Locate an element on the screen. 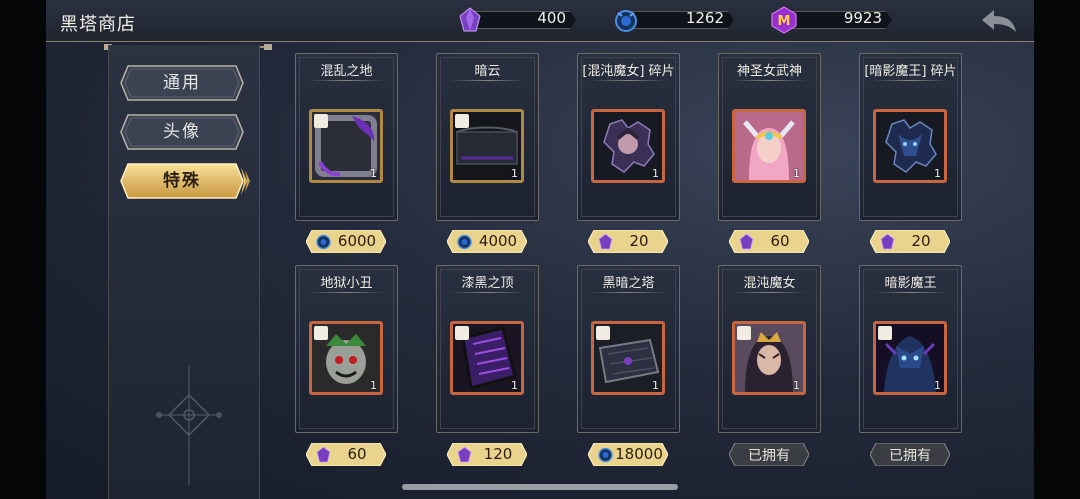 The height and width of the screenshot is (499, 1080). price-value: 120 is located at coordinates (498, 454).